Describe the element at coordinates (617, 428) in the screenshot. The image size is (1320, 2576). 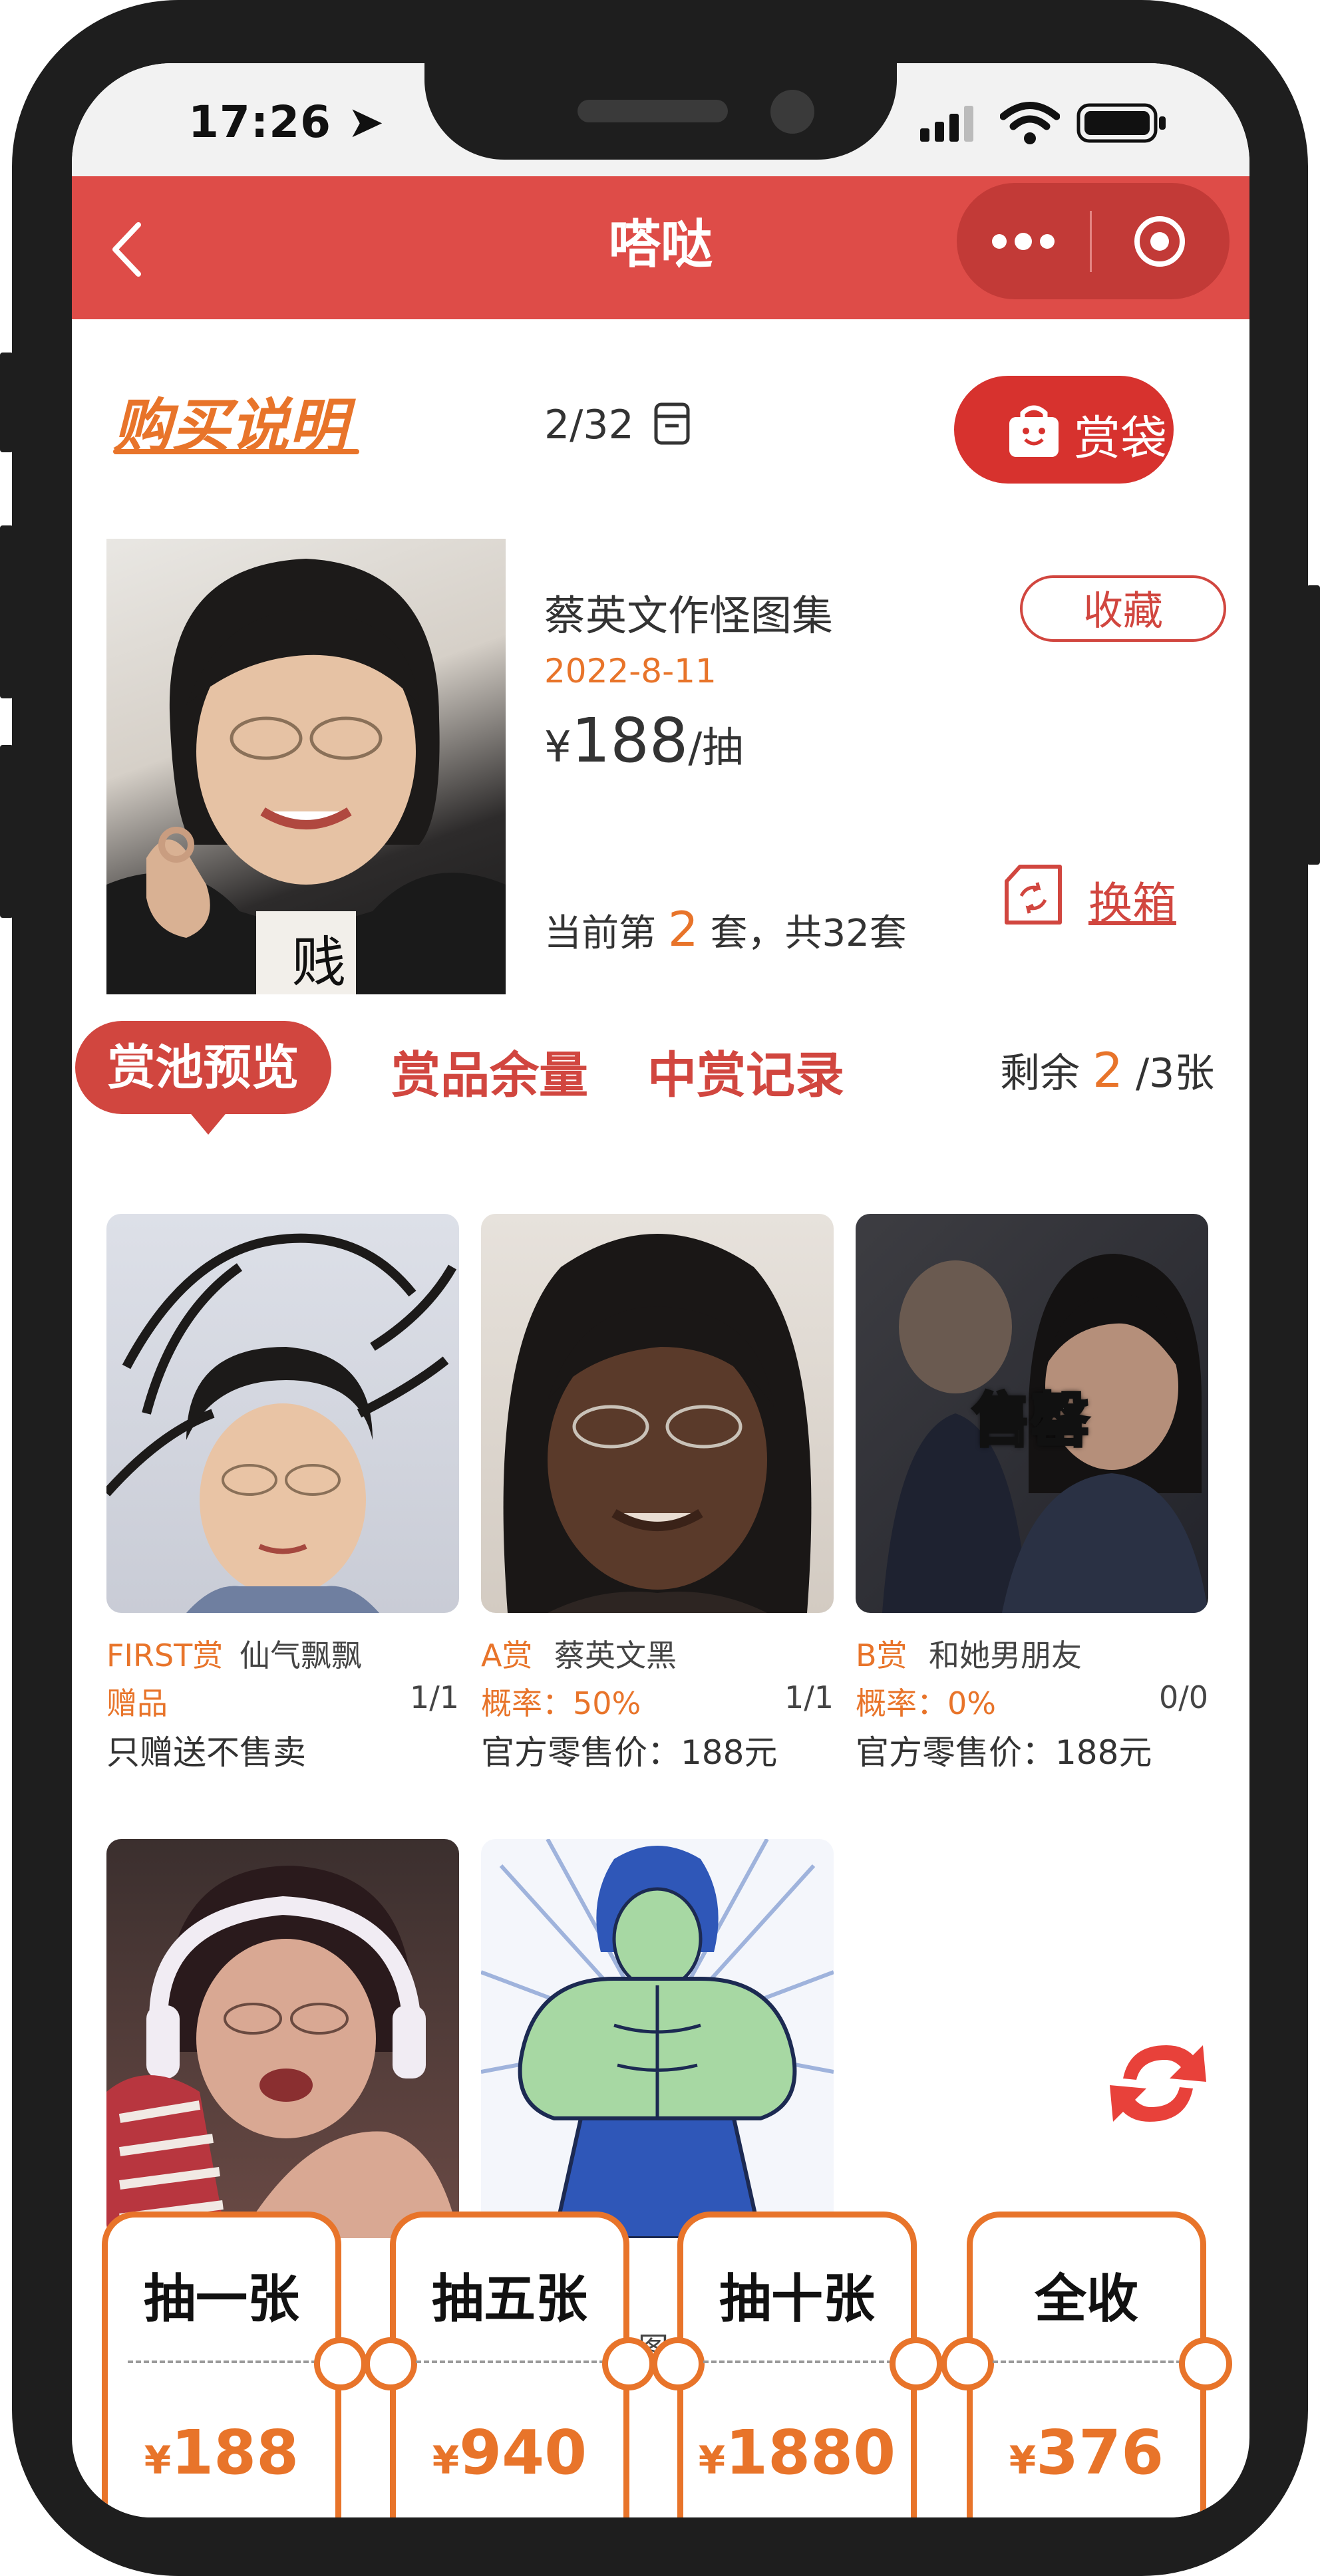
I see `box-counter: 2/32` at that location.